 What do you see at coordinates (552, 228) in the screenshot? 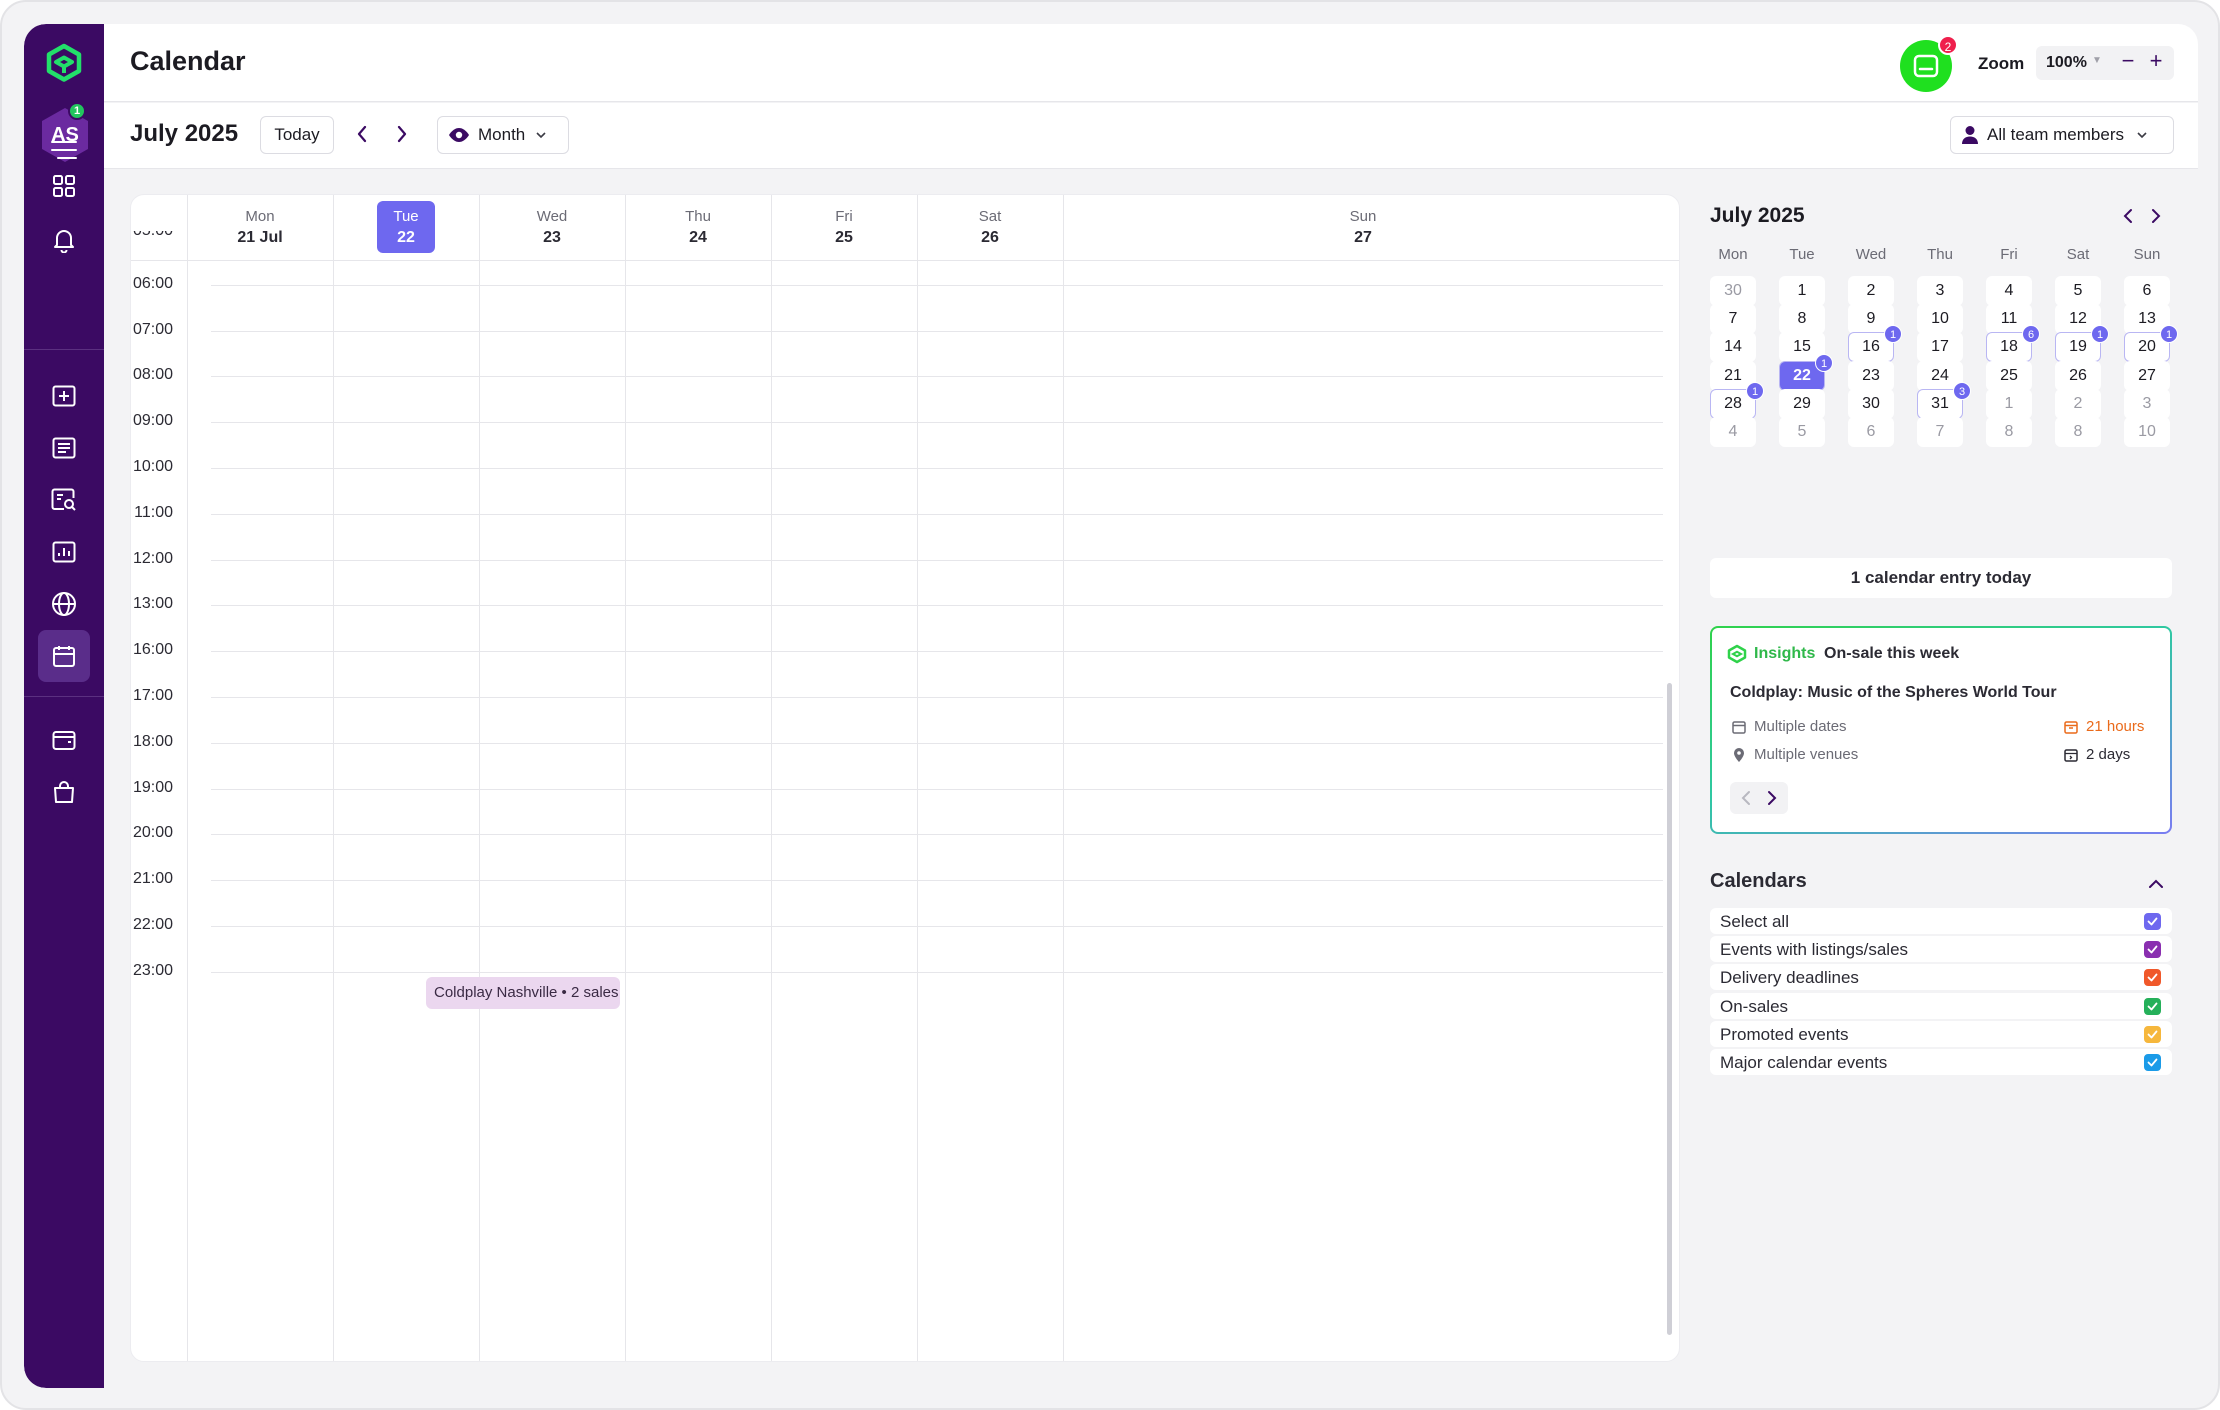
I see `day-header-wed: Wed 23` at bounding box center [552, 228].